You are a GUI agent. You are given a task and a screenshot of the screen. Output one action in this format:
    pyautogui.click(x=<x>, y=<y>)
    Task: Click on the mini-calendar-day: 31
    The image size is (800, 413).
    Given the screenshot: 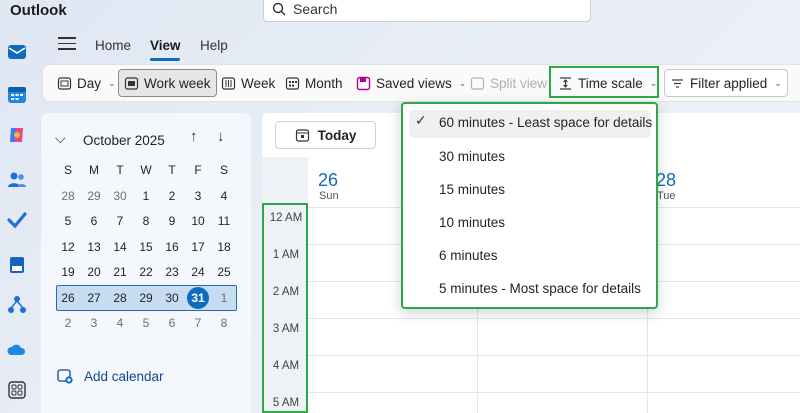 What is the action you would take?
    pyautogui.click(x=198, y=298)
    